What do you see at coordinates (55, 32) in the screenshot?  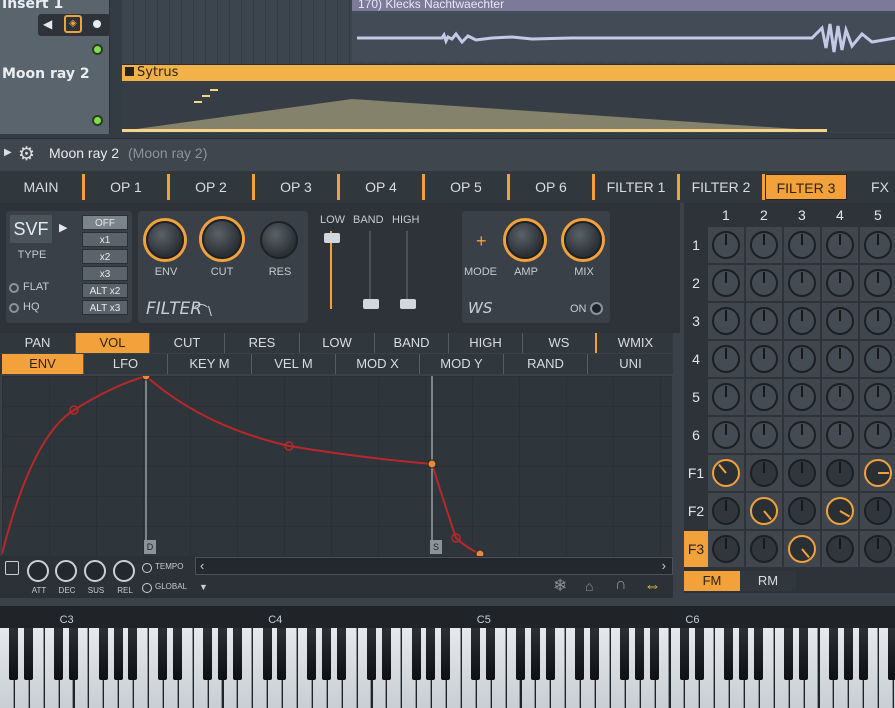 I see `track-header-insert1: Insert 1 ◀ ◈` at bounding box center [55, 32].